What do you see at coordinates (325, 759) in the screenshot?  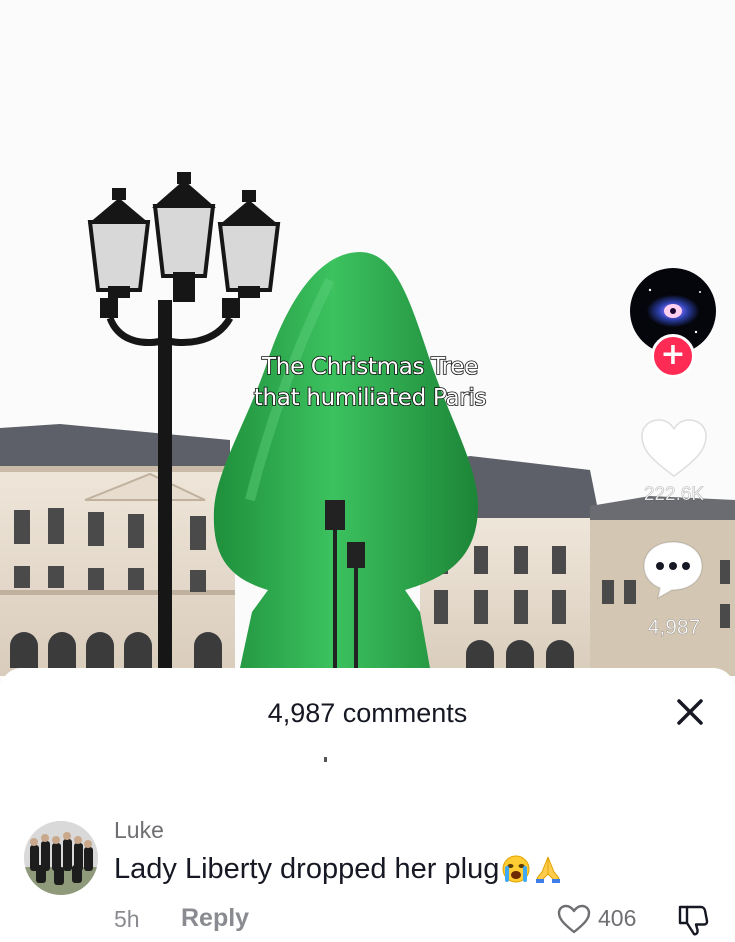 I see `divider-mark` at bounding box center [325, 759].